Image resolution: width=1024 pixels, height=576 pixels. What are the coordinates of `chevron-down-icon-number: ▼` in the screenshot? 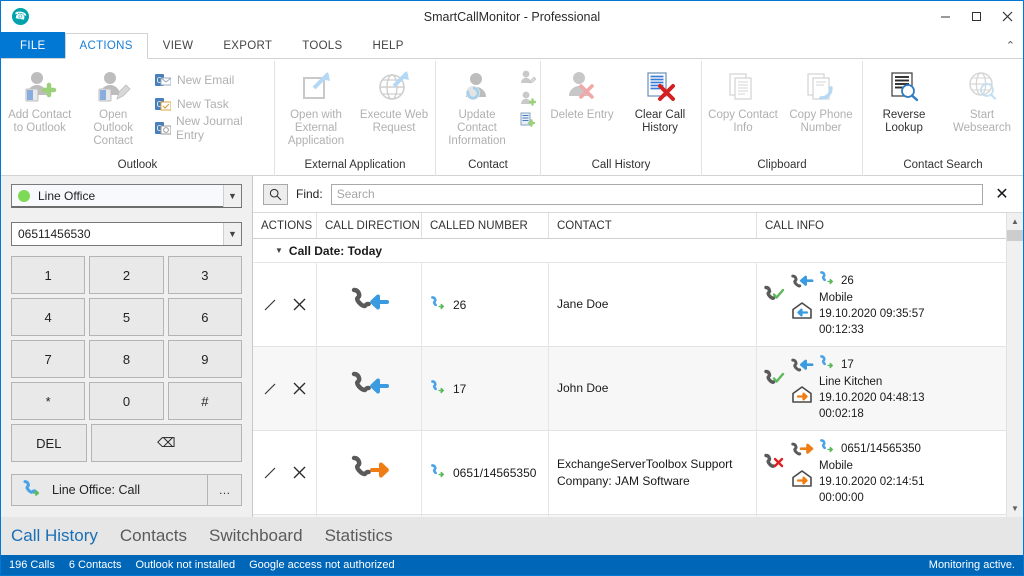 It's located at (232, 234).